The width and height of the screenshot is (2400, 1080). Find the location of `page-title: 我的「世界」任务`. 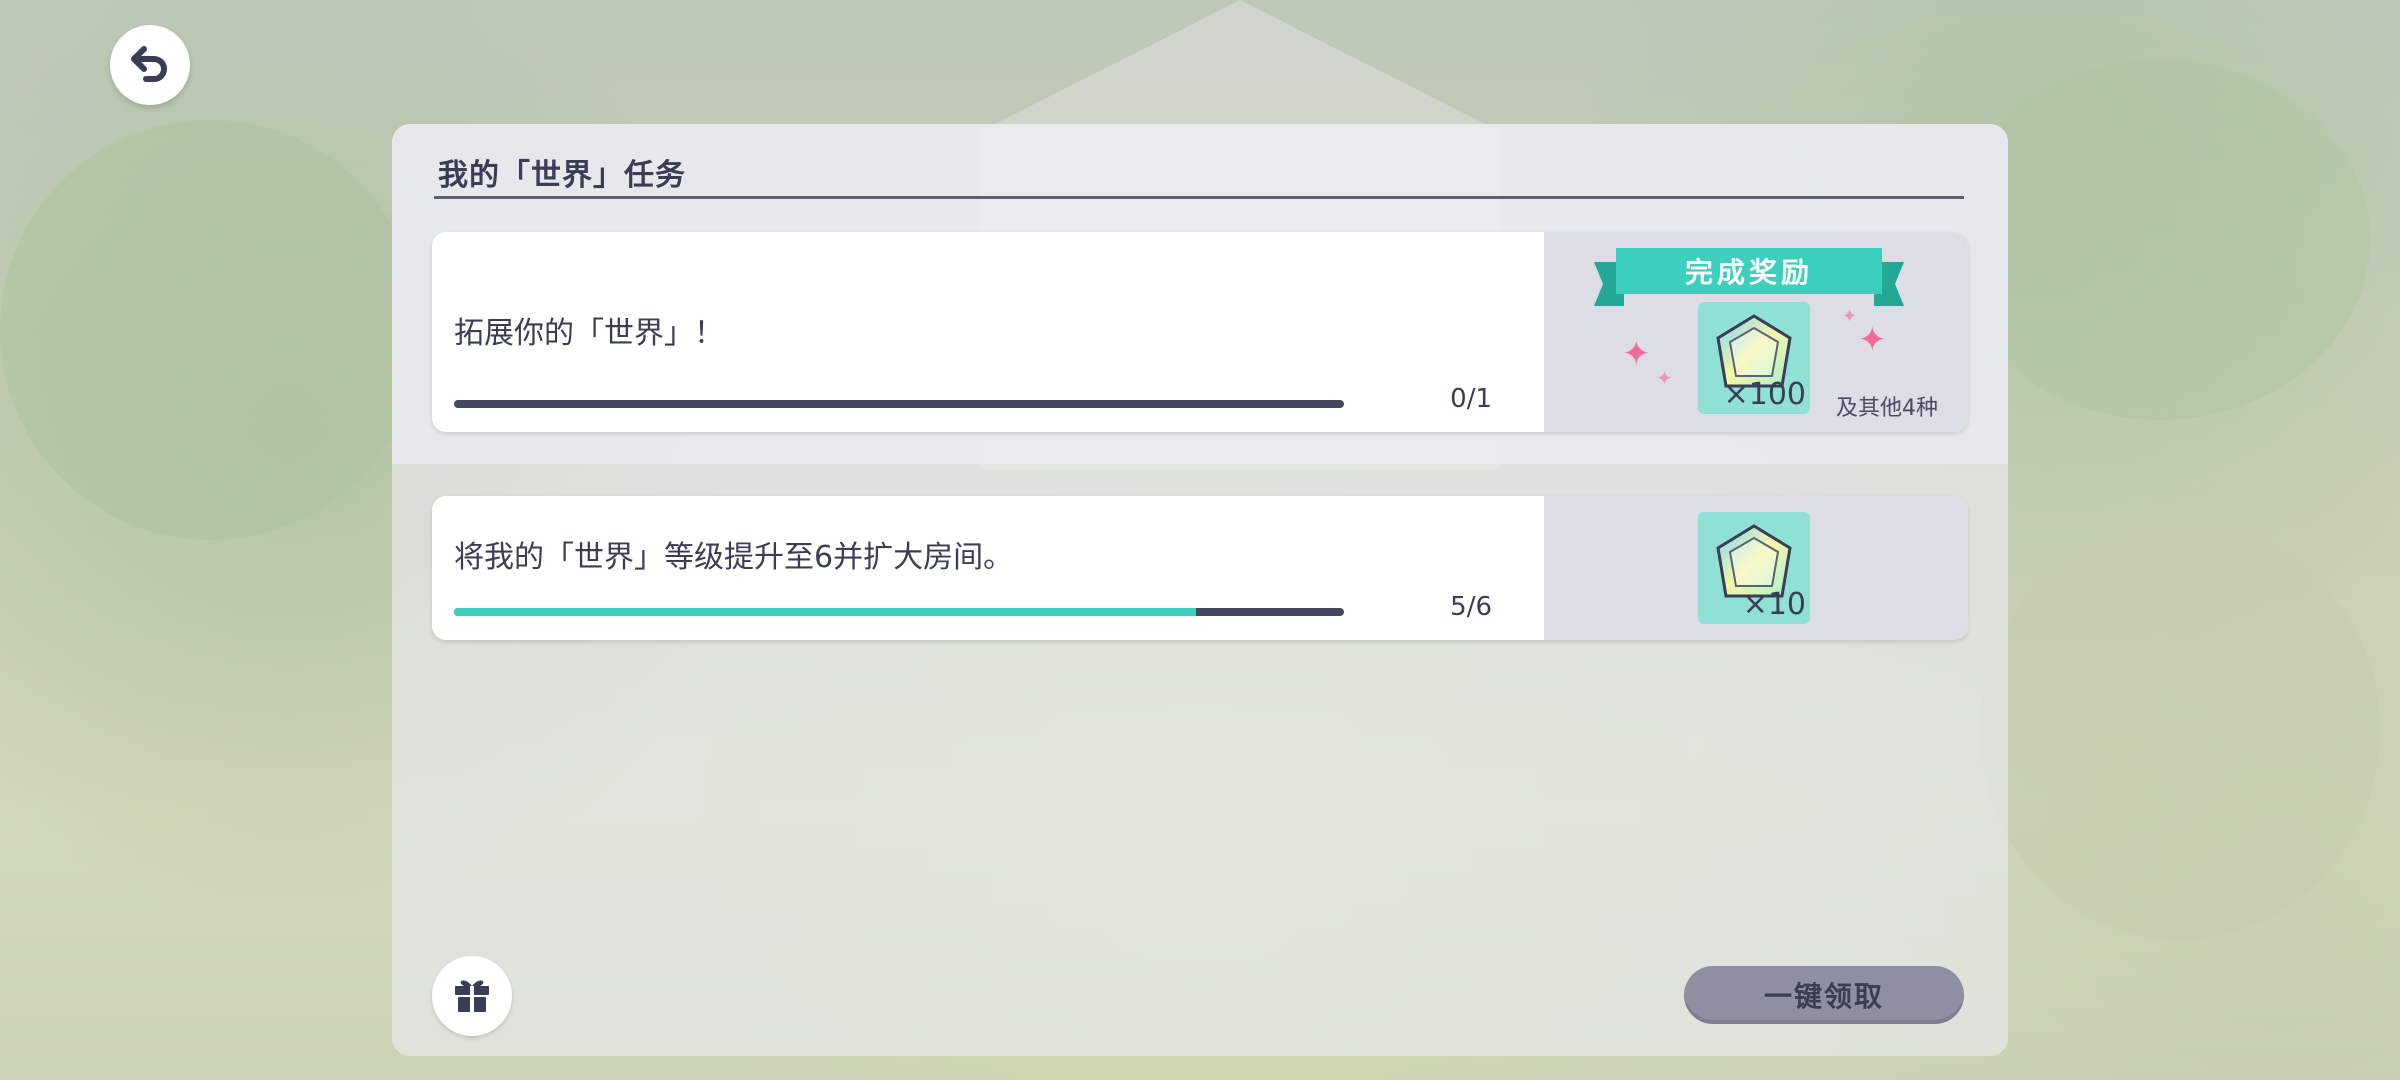

page-title: 我的「世界」任务 is located at coordinates (562, 175).